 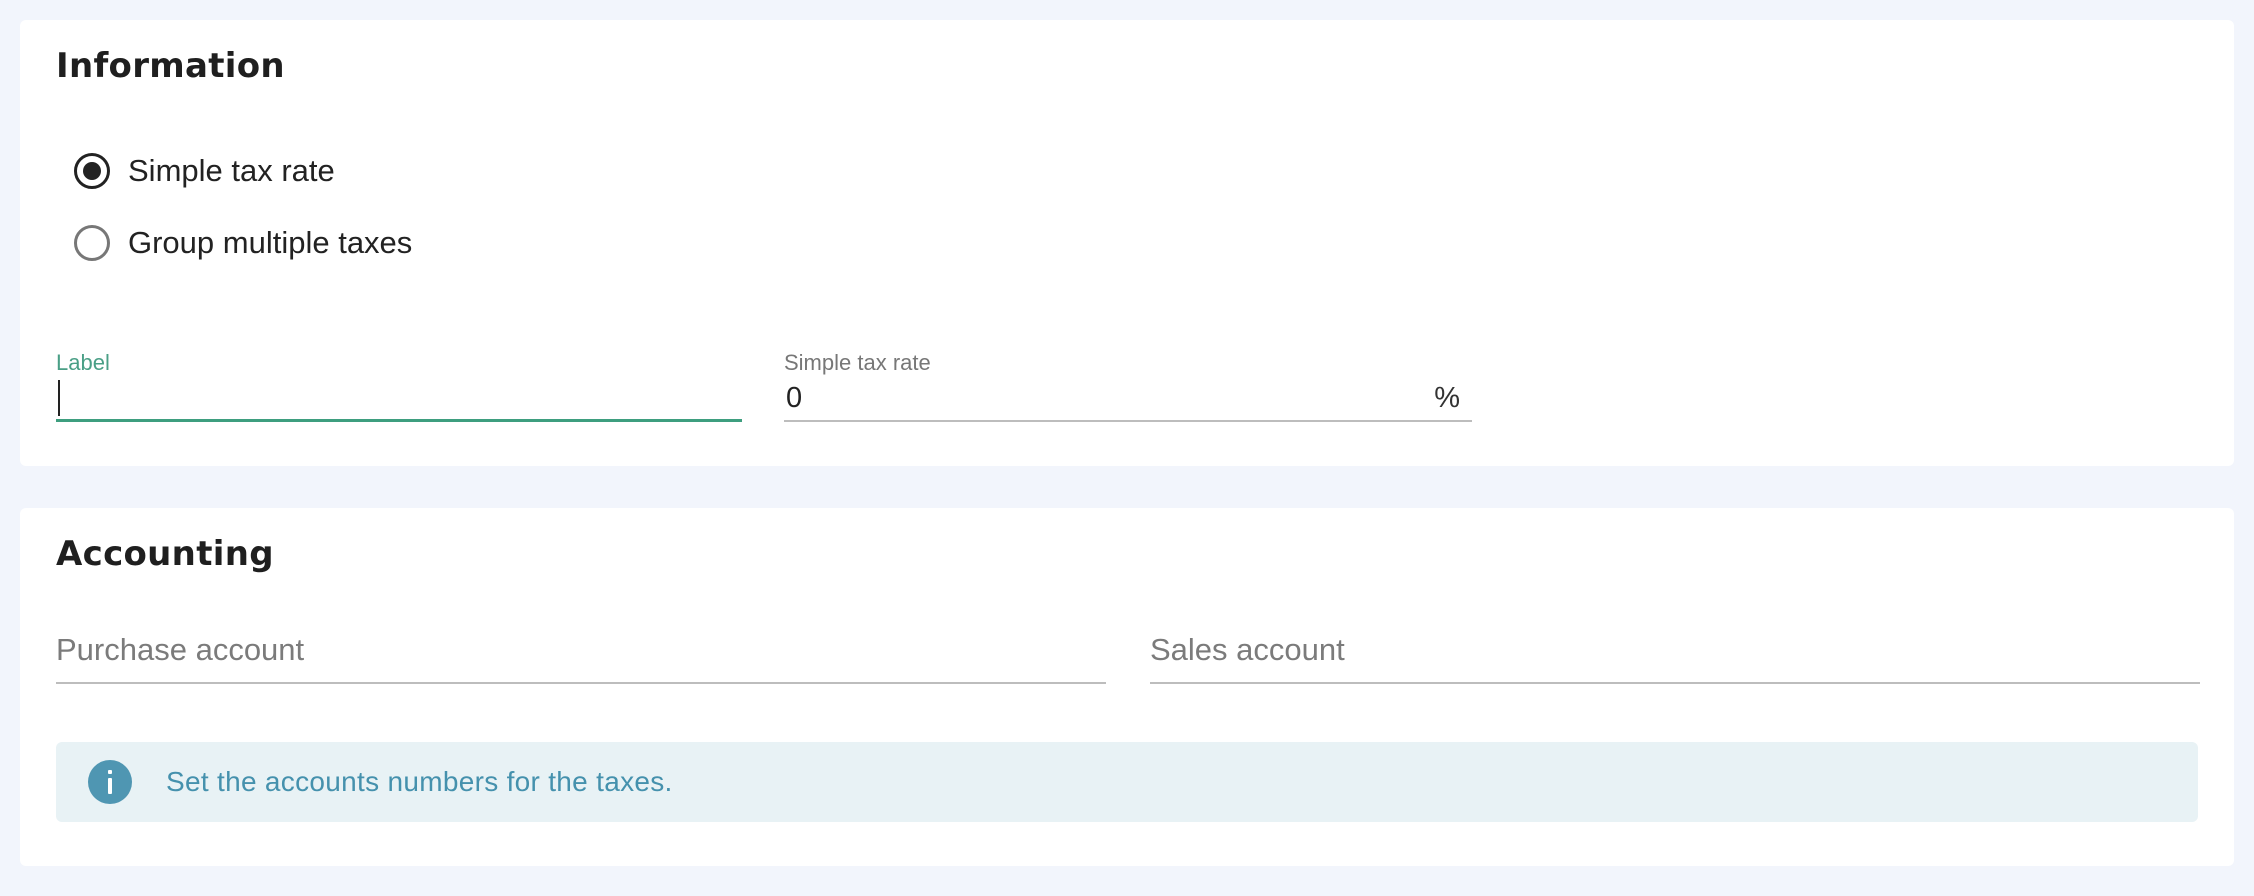 I want to click on label-field-underline, so click(x=399, y=420).